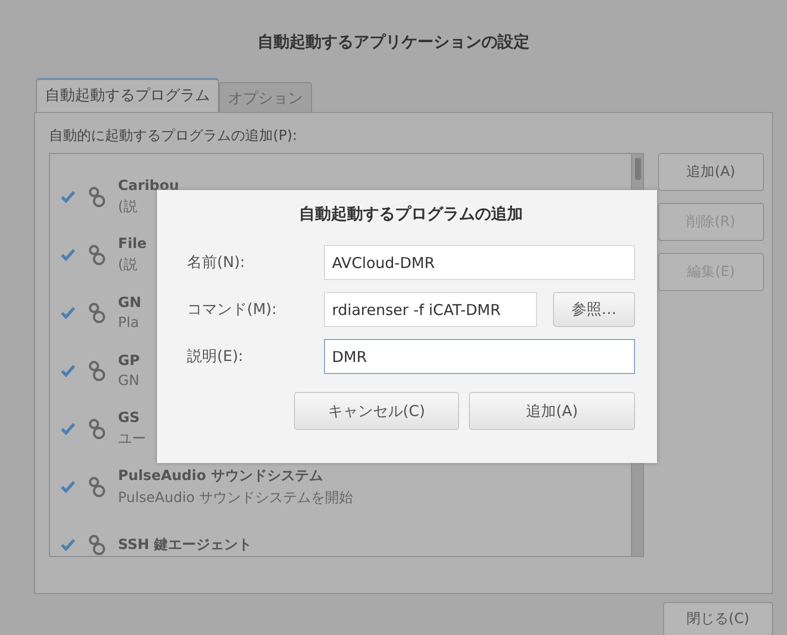  Describe the element at coordinates (129, 323) in the screenshot. I see `program-description: Pla` at that location.